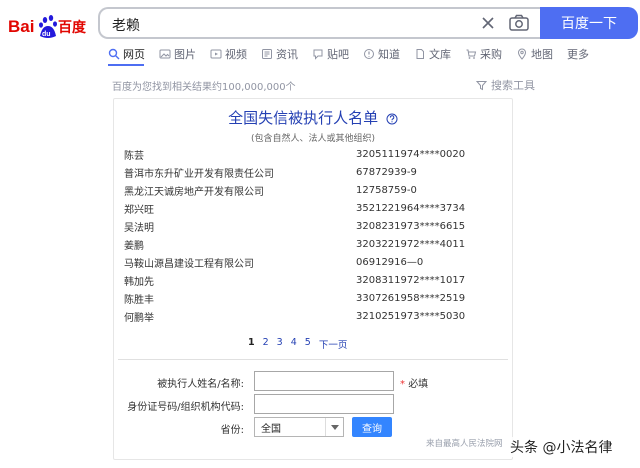 This screenshot has width=640, height=468. I want to click on debtor-name: 吴法明, so click(139, 228).